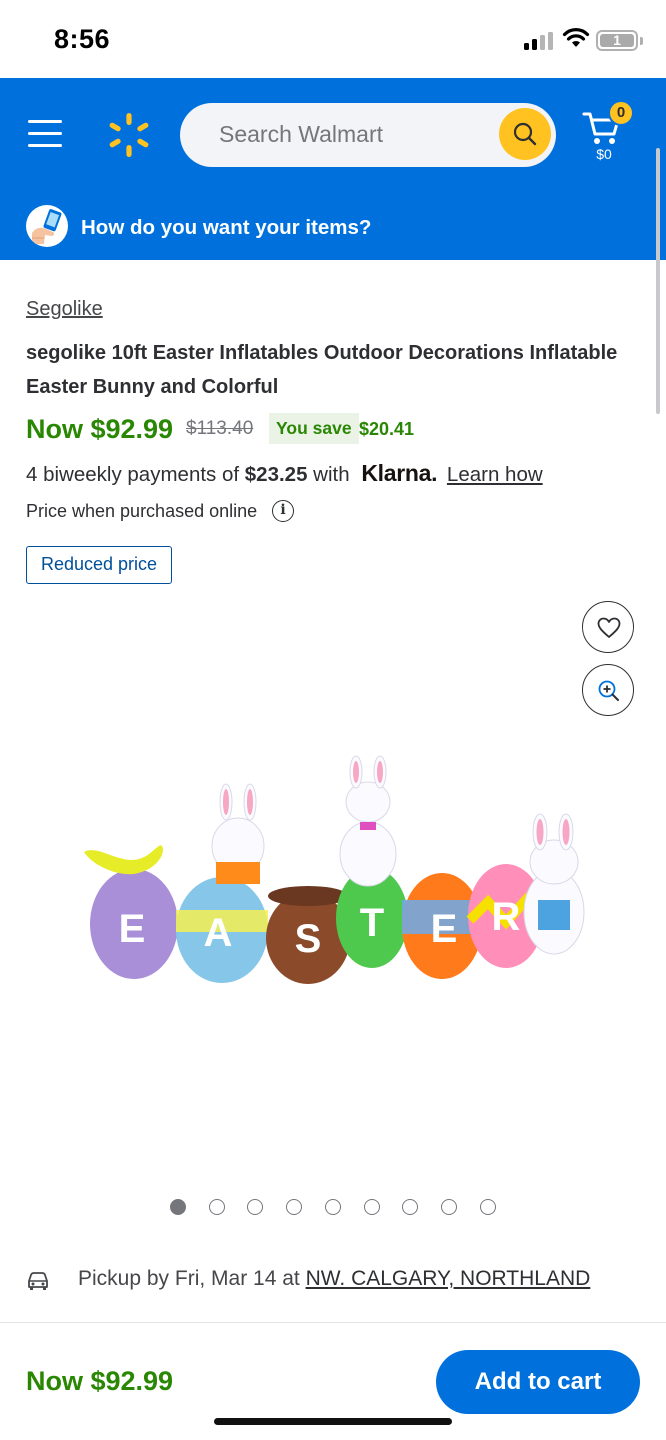 The width and height of the screenshot is (666, 1440). Describe the element at coordinates (283, 511) in the screenshot. I see `info-icon: i` at that location.